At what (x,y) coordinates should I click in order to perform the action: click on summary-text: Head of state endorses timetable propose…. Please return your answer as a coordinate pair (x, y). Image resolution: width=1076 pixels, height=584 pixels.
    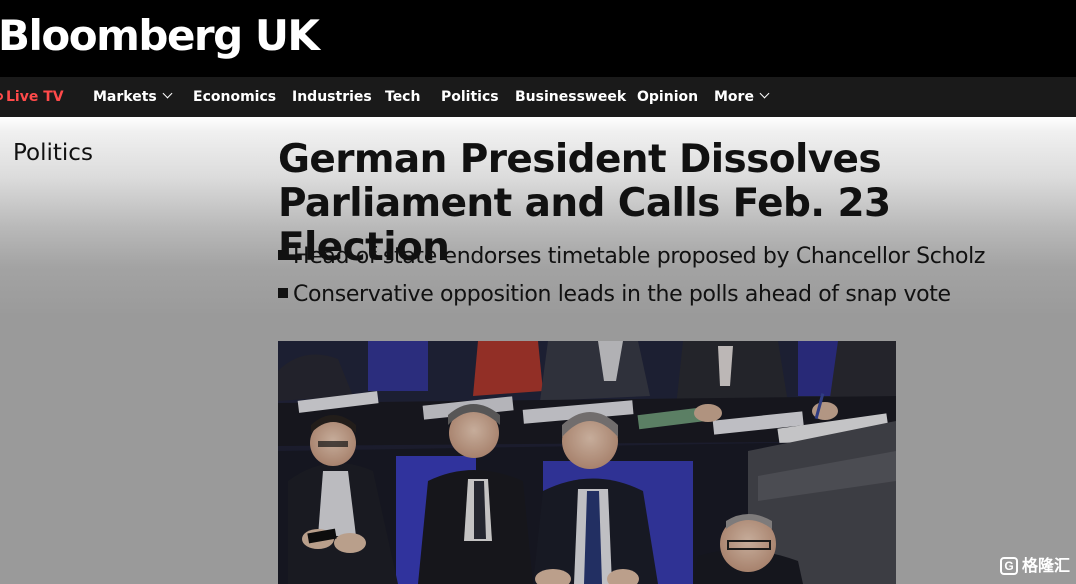
    Looking at the image, I should click on (639, 256).